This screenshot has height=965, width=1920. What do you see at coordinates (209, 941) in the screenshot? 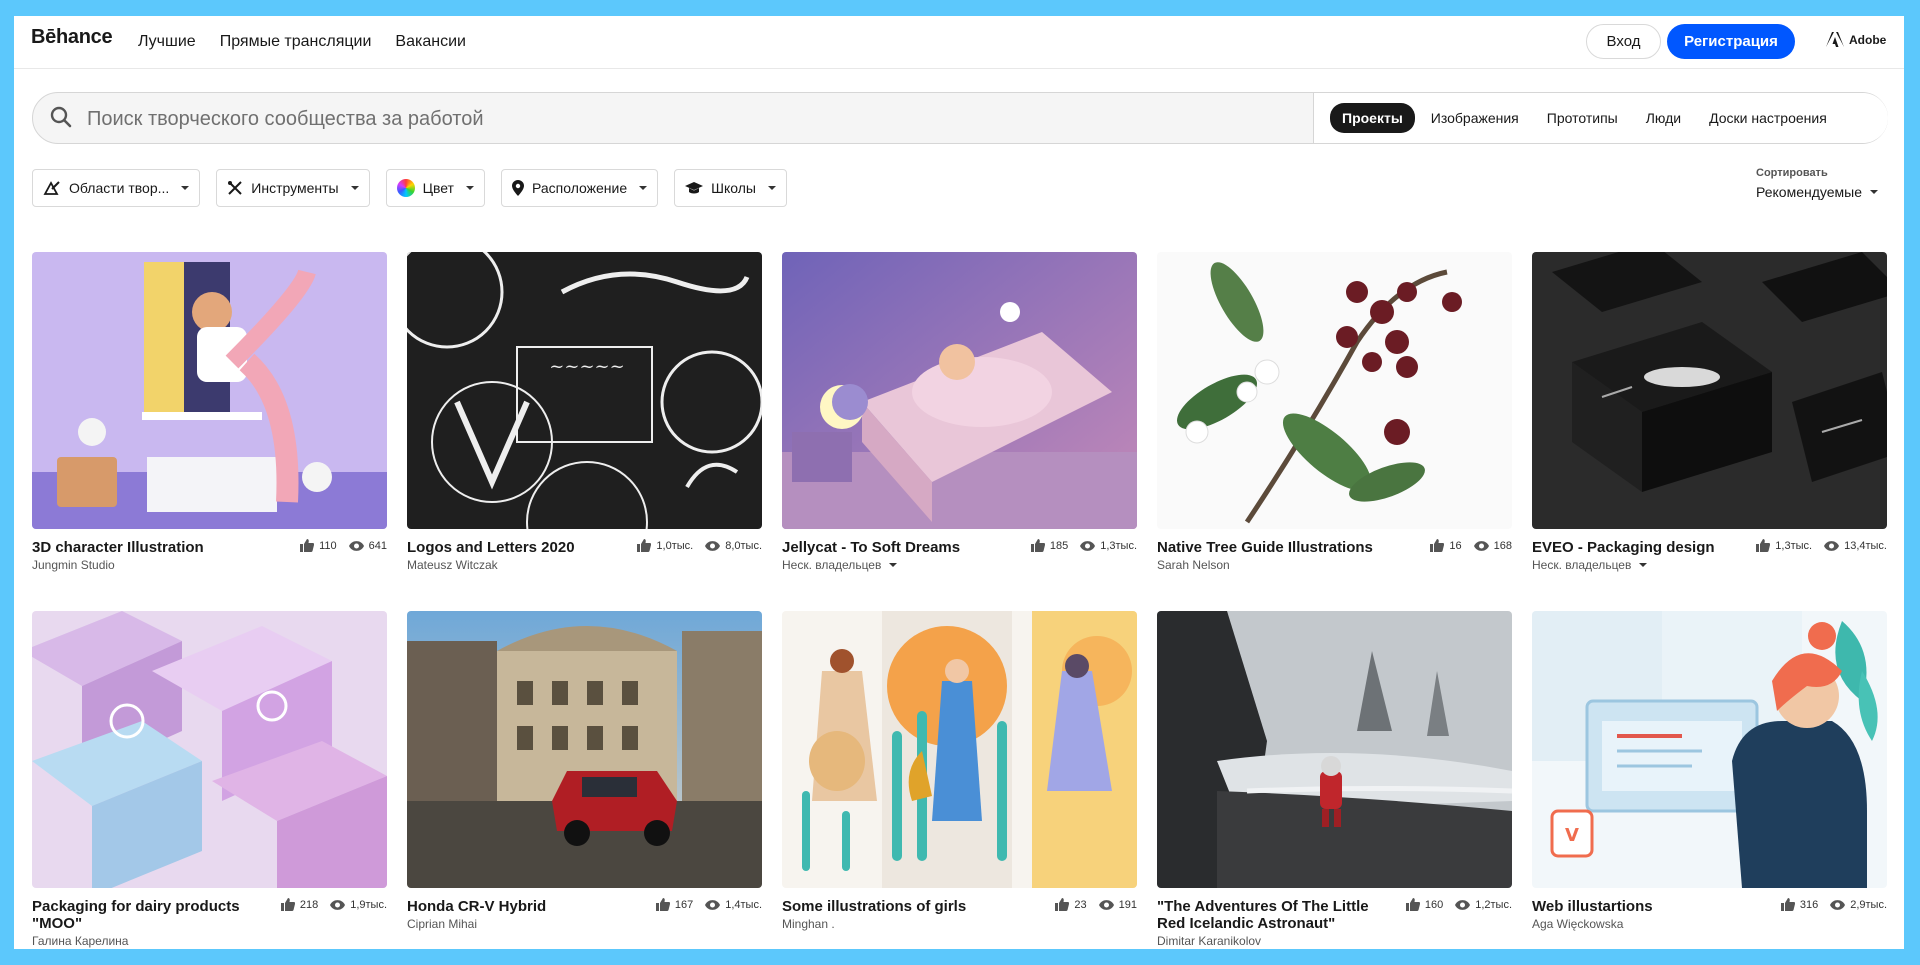
I see `project-owner: Галина Карелина` at bounding box center [209, 941].